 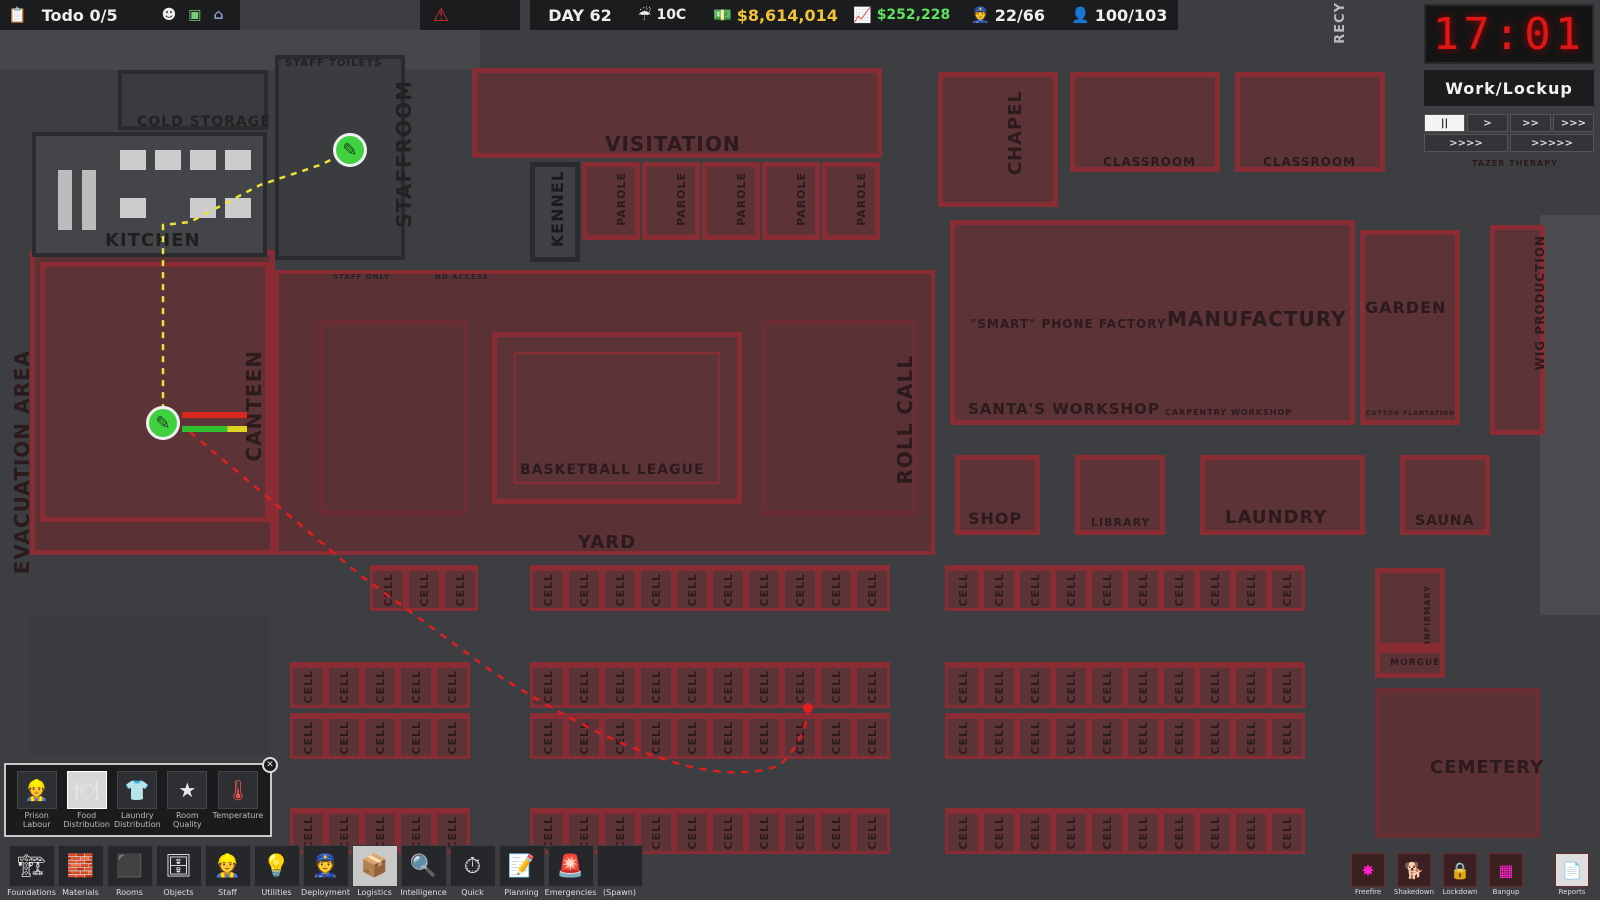 What do you see at coordinates (270, 765) in the screenshot?
I see `close-popup-icon: ✕` at bounding box center [270, 765].